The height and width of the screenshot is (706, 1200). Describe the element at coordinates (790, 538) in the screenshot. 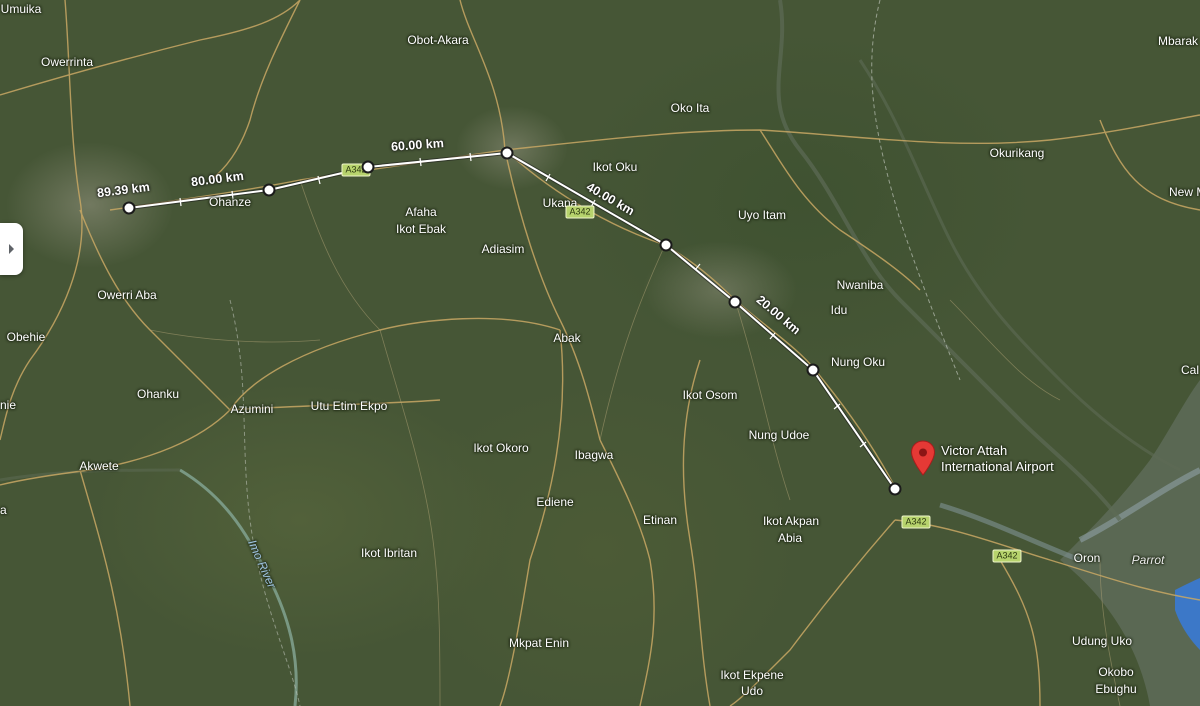

I see `place-label: Abia` at that location.